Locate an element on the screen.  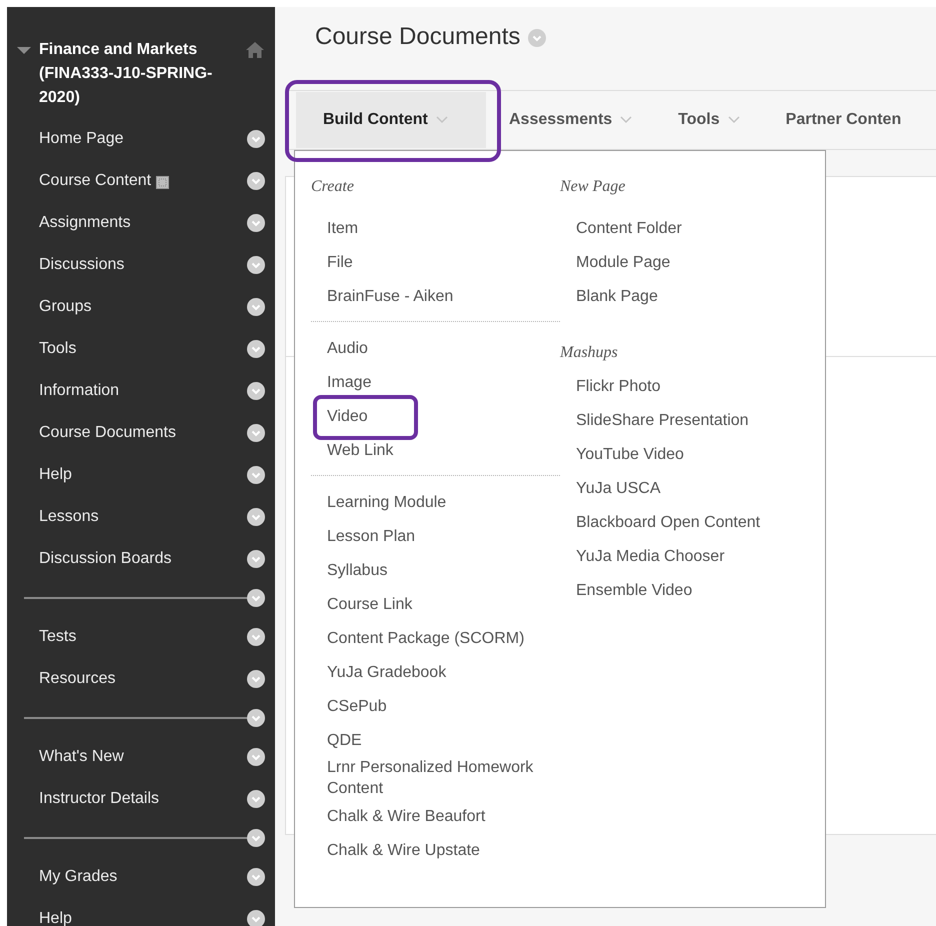
menu-item: Module Page is located at coordinates (687, 262).